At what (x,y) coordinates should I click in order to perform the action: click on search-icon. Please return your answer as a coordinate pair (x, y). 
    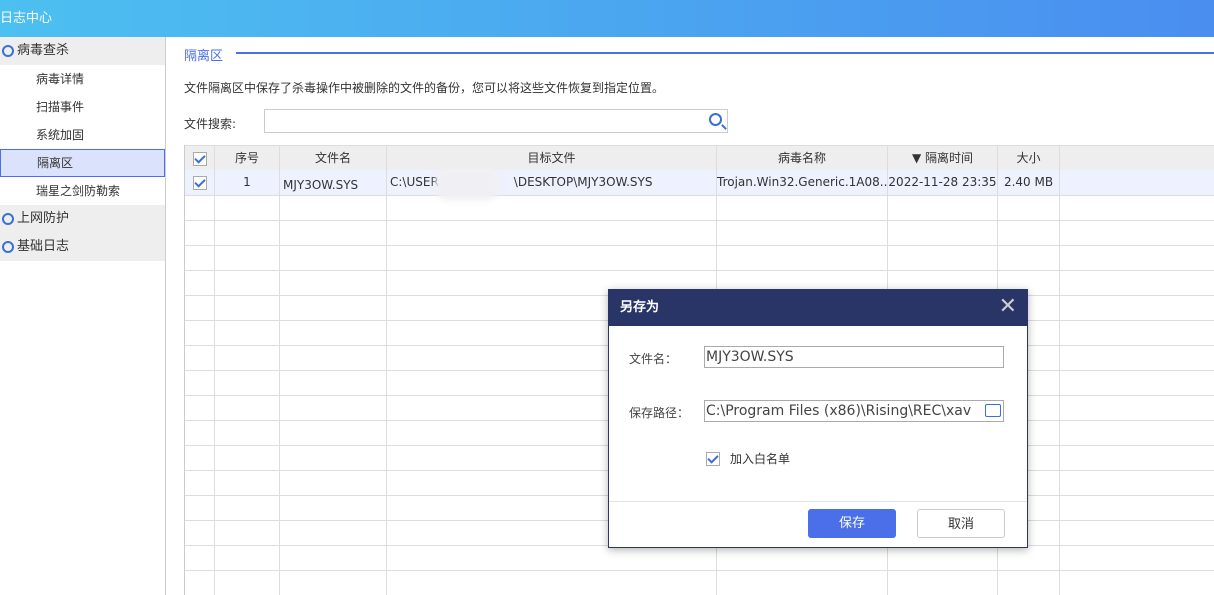
    Looking at the image, I should click on (715, 119).